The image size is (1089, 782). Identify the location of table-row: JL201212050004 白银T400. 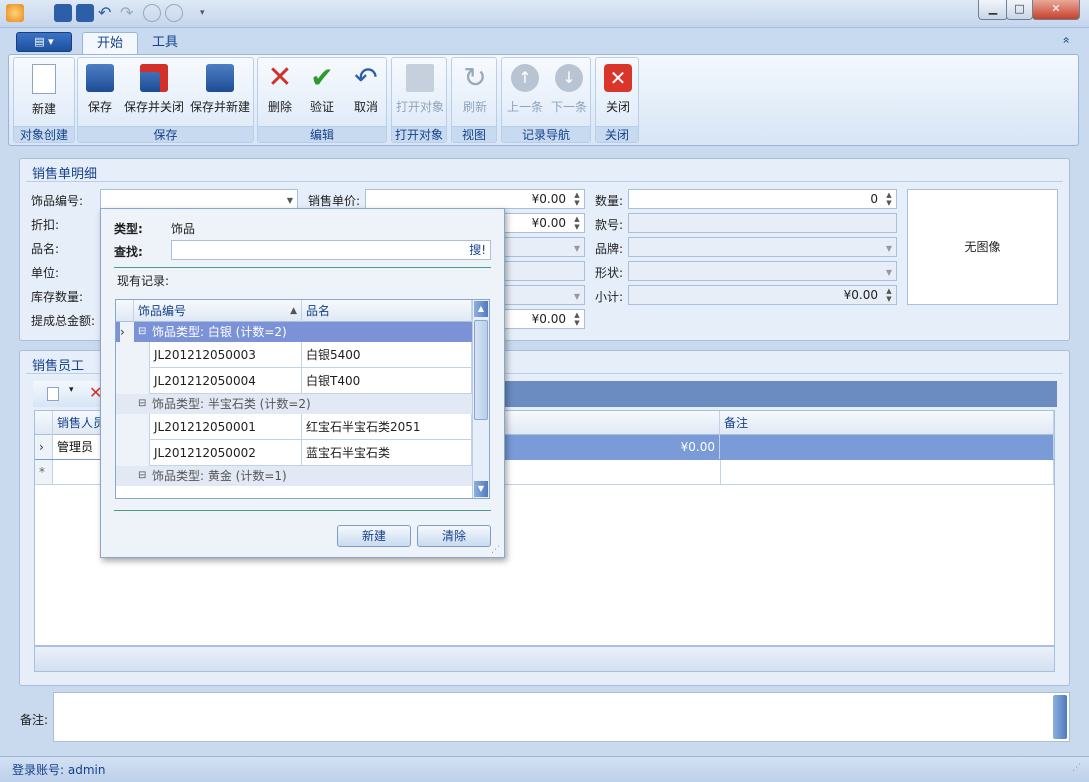
(294, 381).